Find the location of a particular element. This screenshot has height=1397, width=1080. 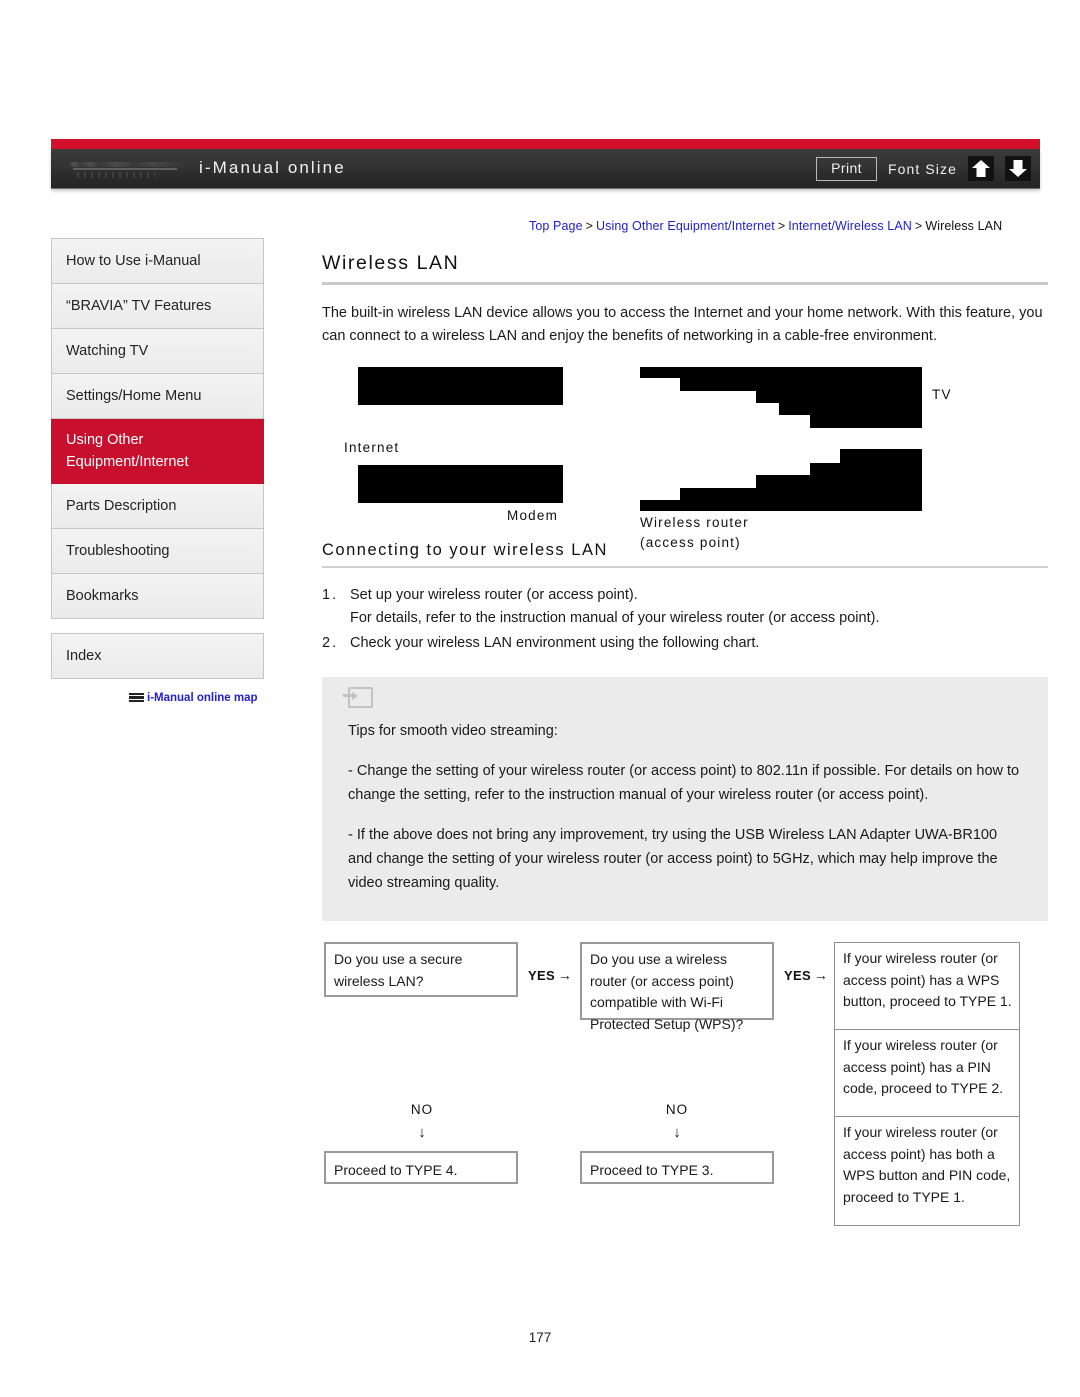

redacted-block-router-step4 is located at coordinates (801, 494).